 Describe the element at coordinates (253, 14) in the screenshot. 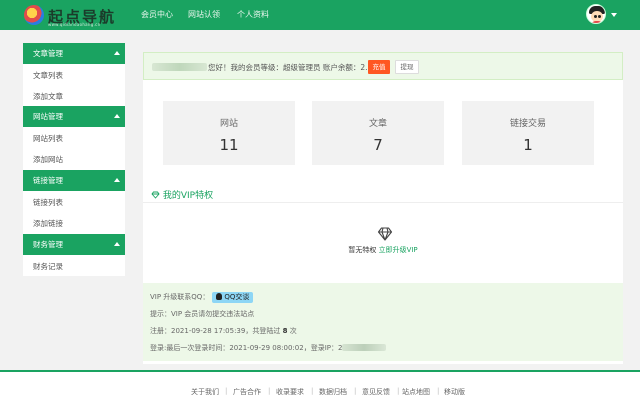

I see `nav-profile: 个人资料` at that location.